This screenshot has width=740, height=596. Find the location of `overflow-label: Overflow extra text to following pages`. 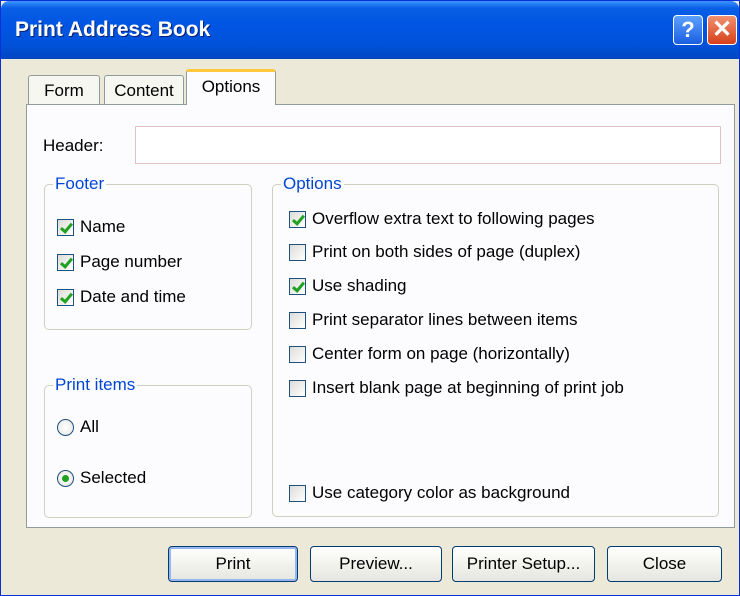

overflow-label: Overflow extra text to following pages is located at coordinates (453, 218).